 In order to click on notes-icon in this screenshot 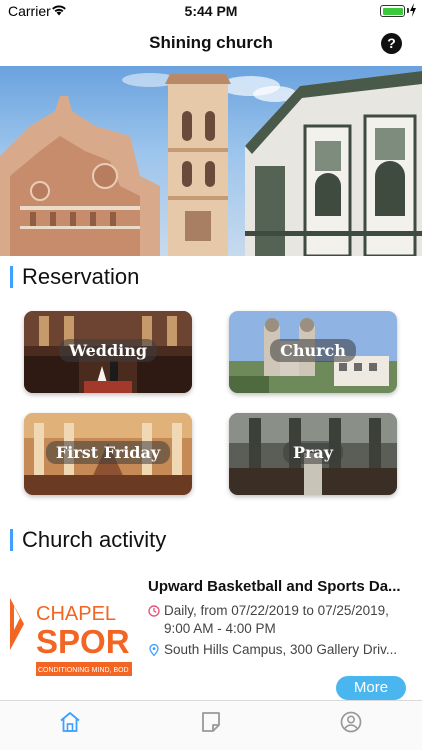, I will do `click(211, 722)`.